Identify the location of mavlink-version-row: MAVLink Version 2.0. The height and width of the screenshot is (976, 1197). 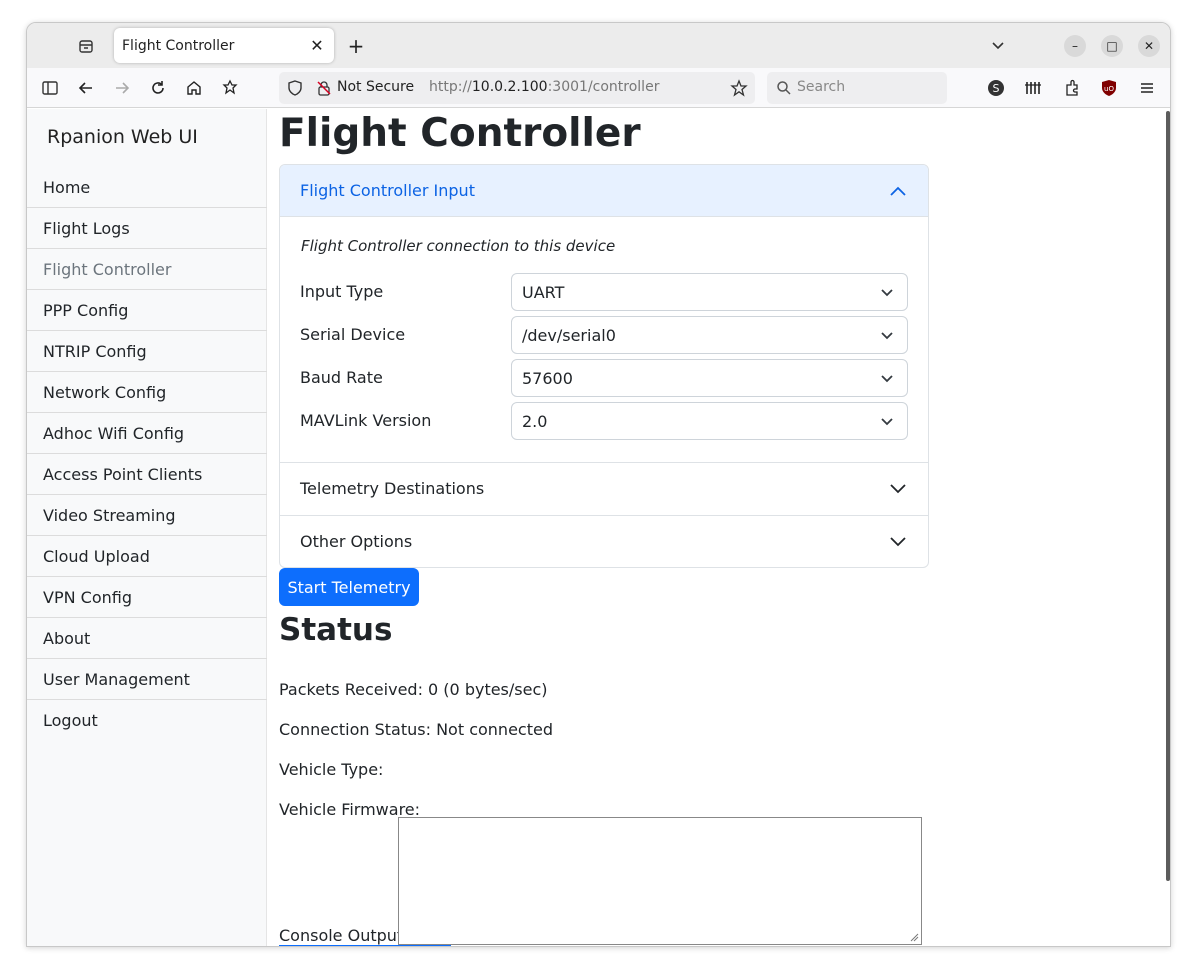
(605, 421).